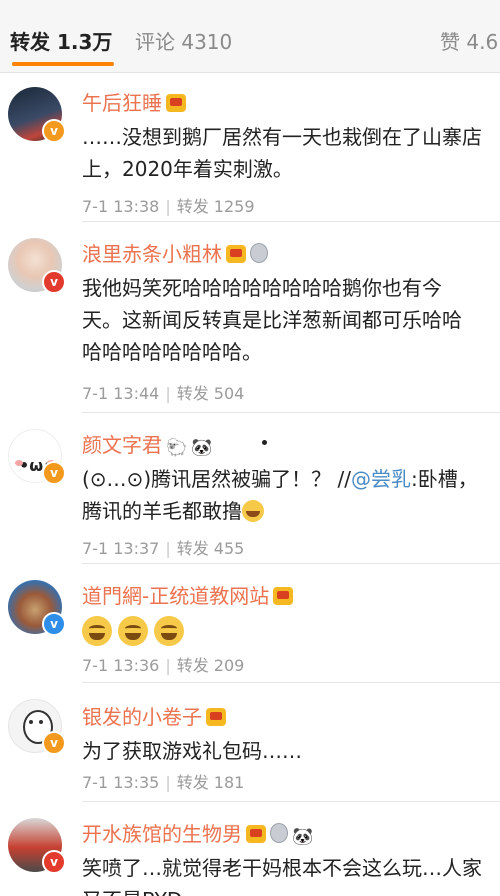 The width and height of the screenshot is (500, 896). Describe the element at coordinates (121, 206) in the screenshot. I see `timestamp: 7-1 13:38` at that location.